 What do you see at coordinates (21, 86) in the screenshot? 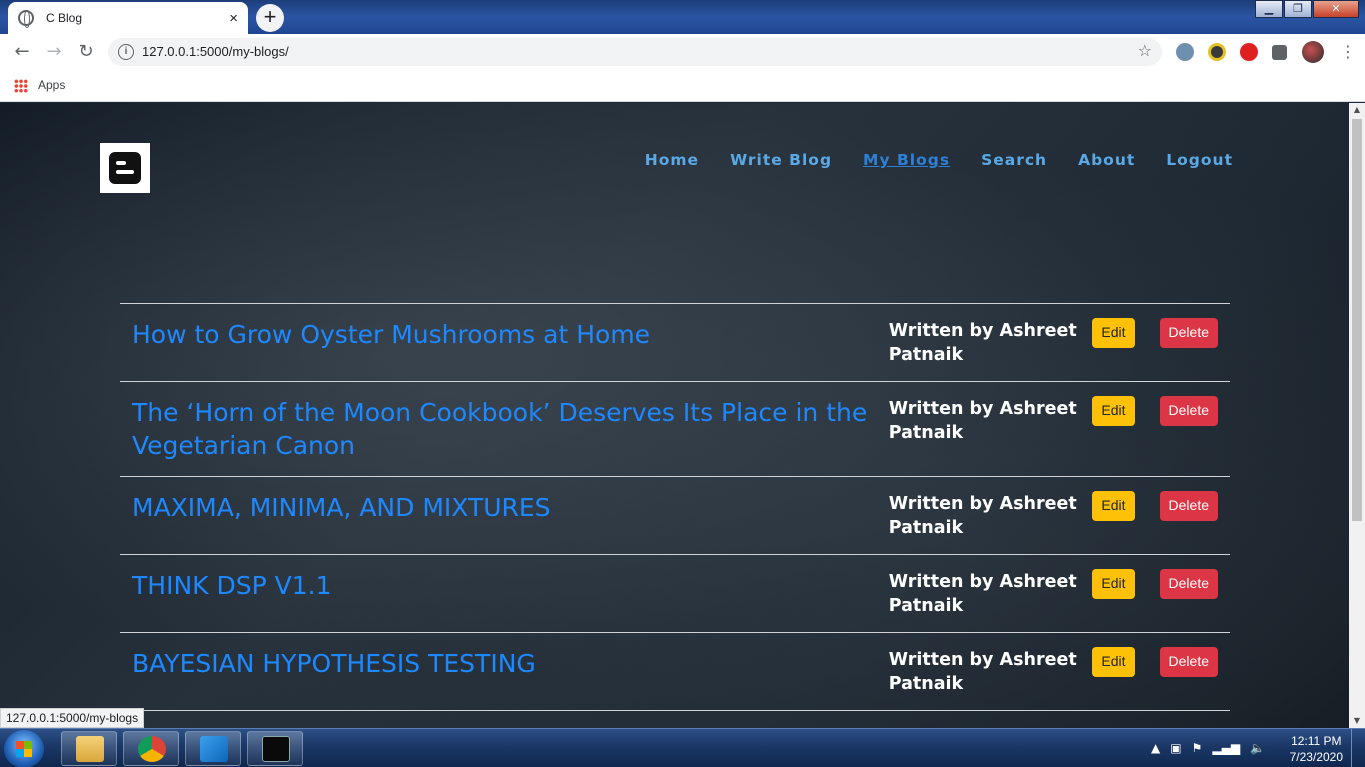
I see `apps-grid-icon` at bounding box center [21, 86].